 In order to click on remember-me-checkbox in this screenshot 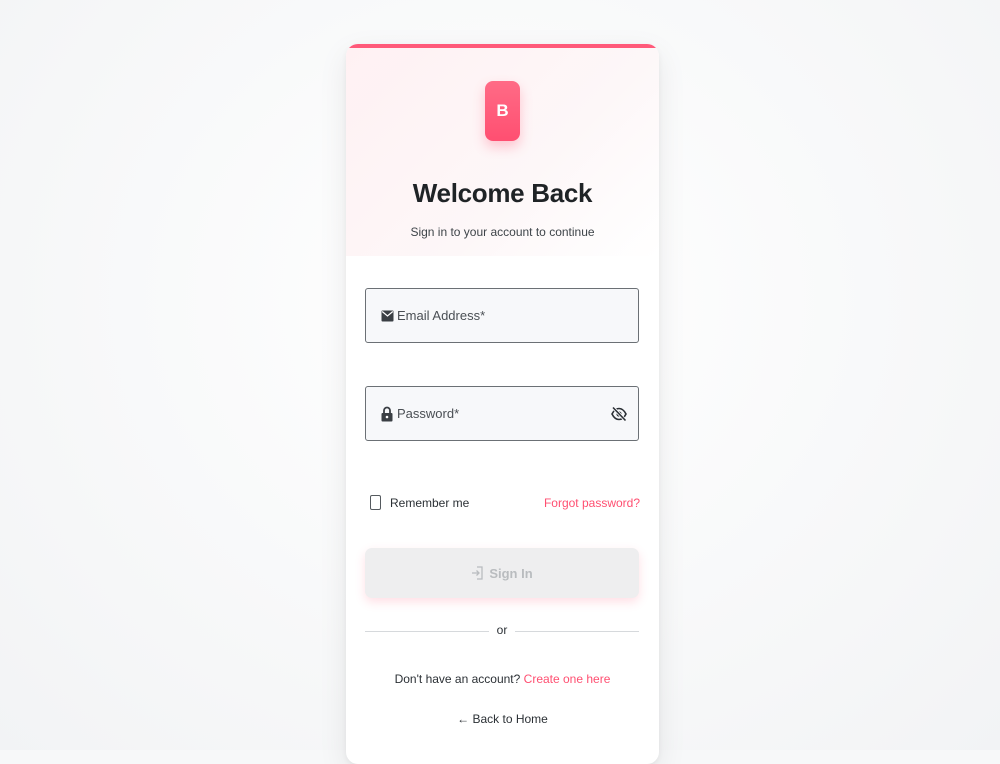, I will do `click(375, 502)`.